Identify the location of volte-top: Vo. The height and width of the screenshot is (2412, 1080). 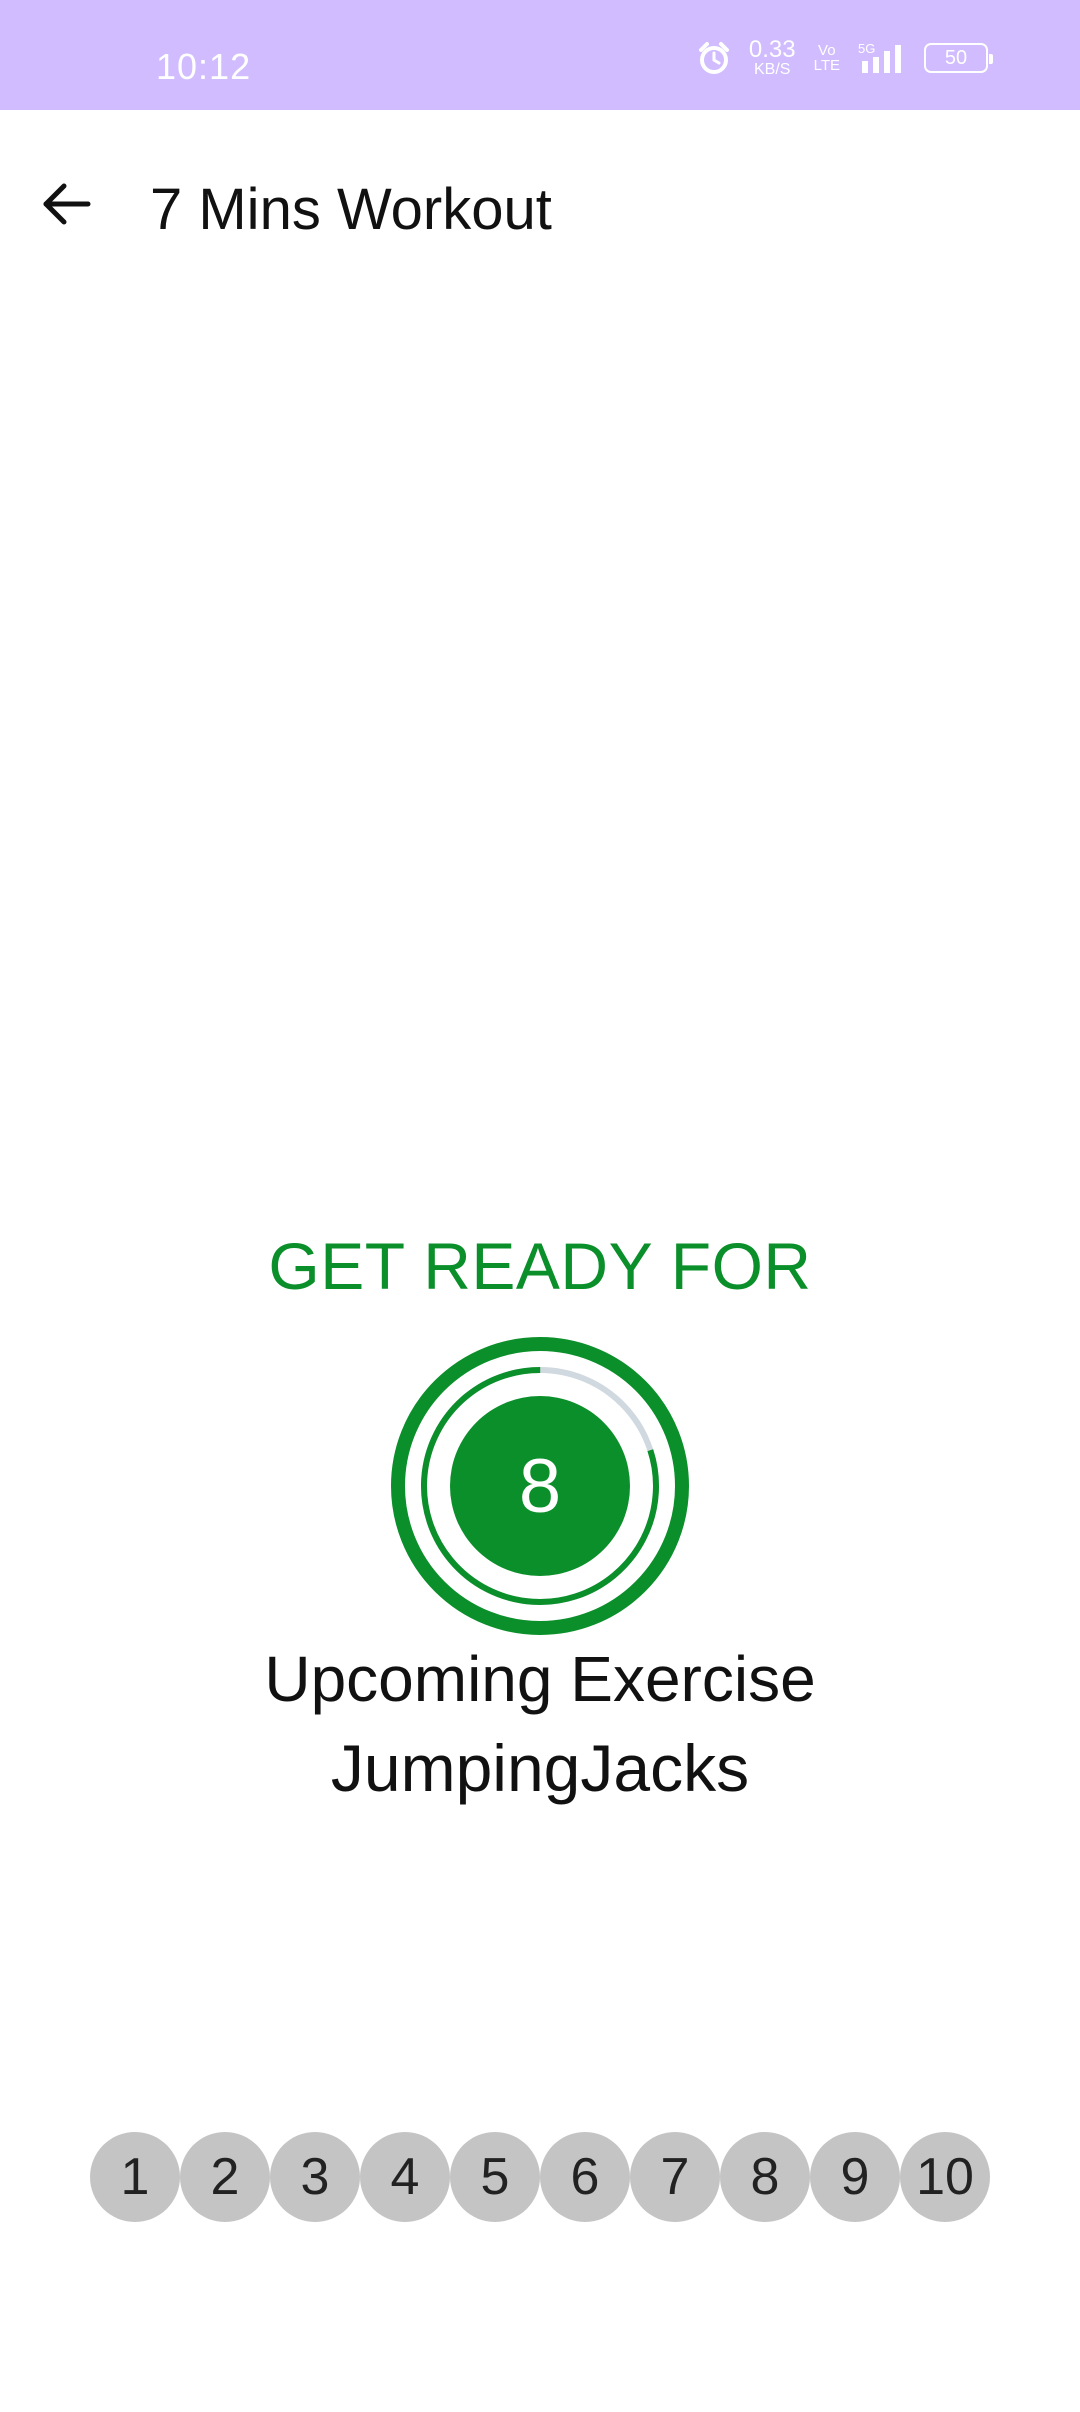
(827, 50).